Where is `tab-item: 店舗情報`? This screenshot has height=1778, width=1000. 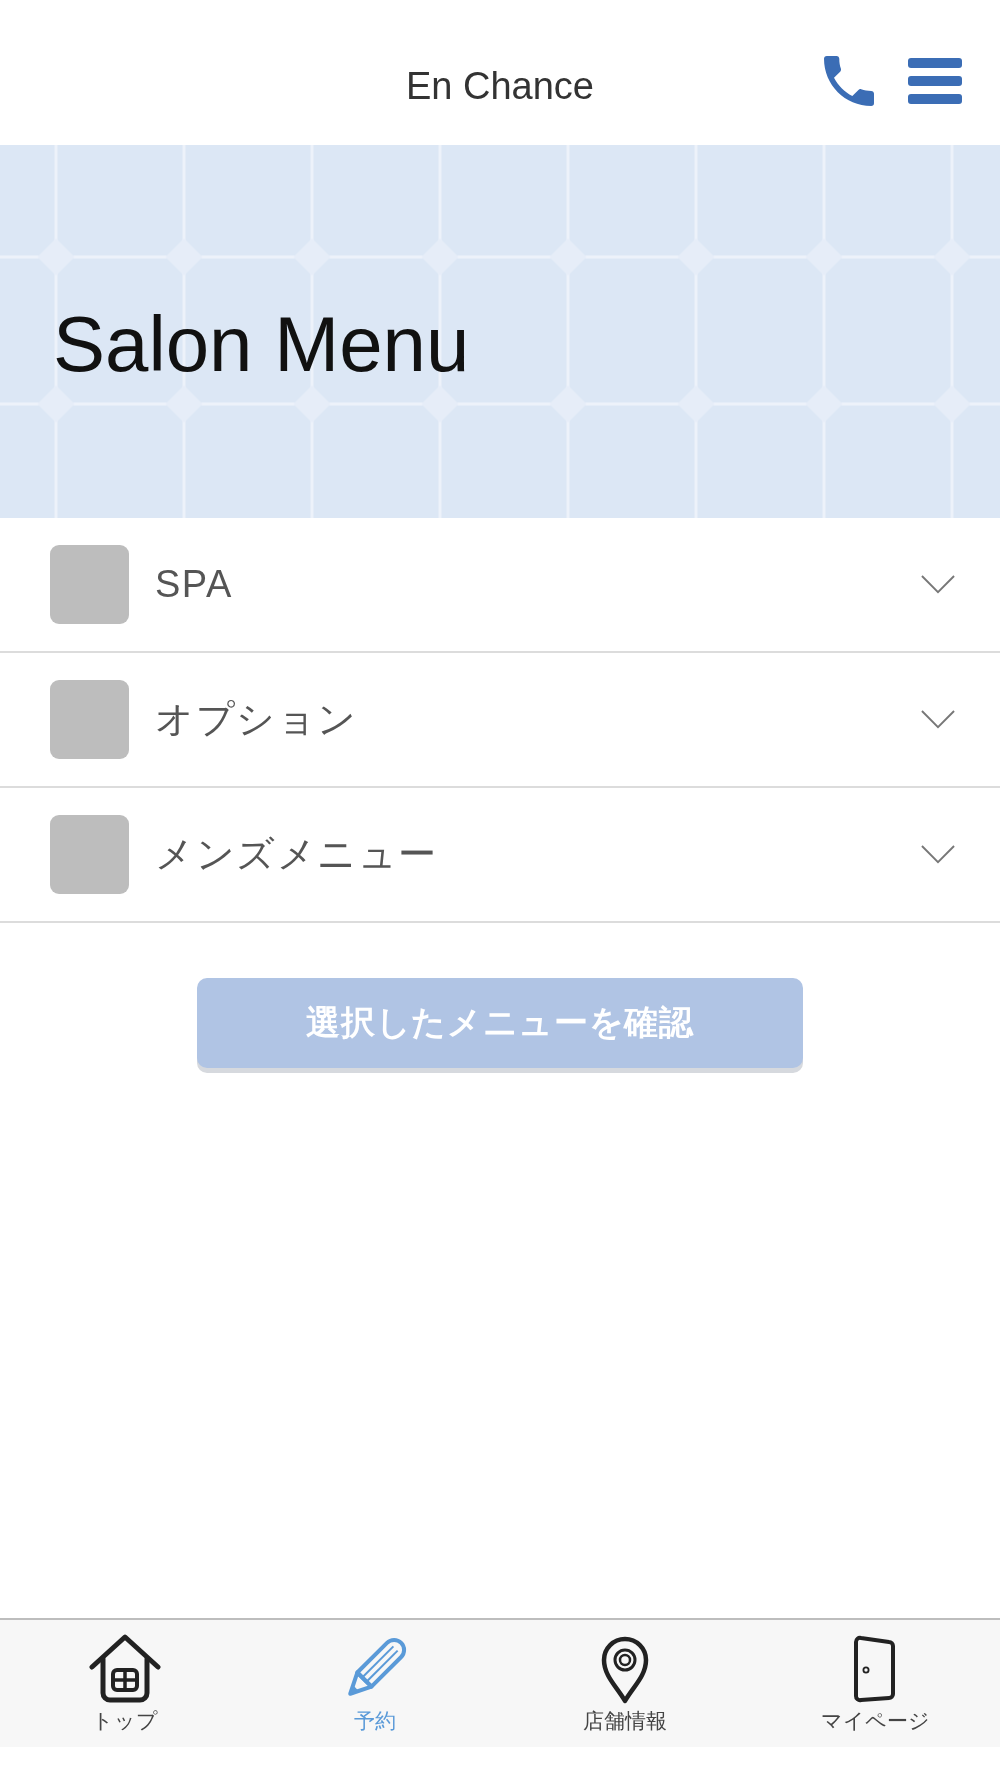 tab-item: 店舗情報 is located at coordinates (625, 1690).